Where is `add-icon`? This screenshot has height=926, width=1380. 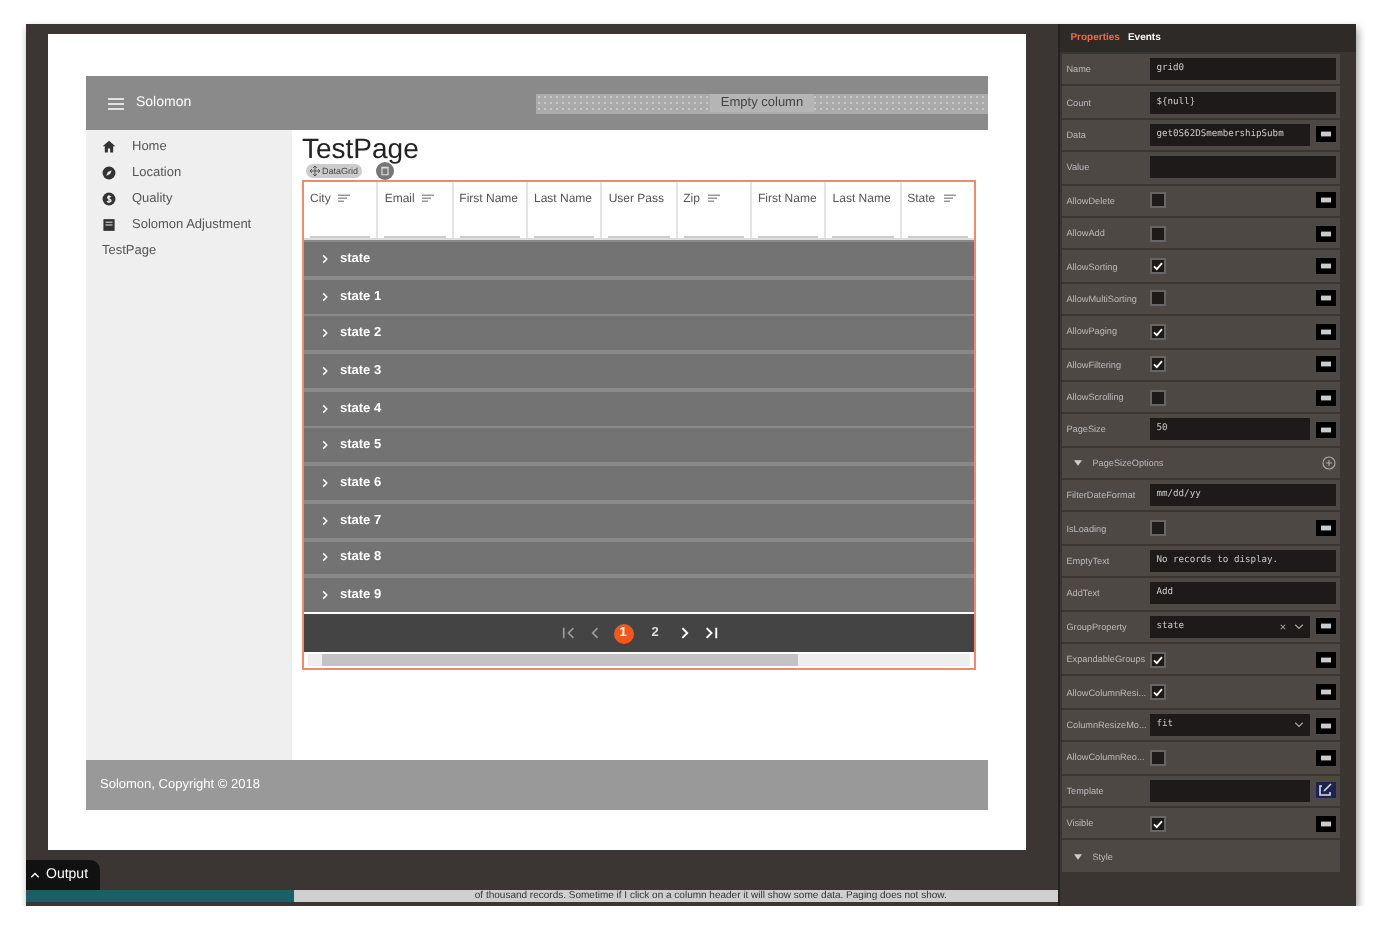 add-icon is located at coordinates (1329, 462).